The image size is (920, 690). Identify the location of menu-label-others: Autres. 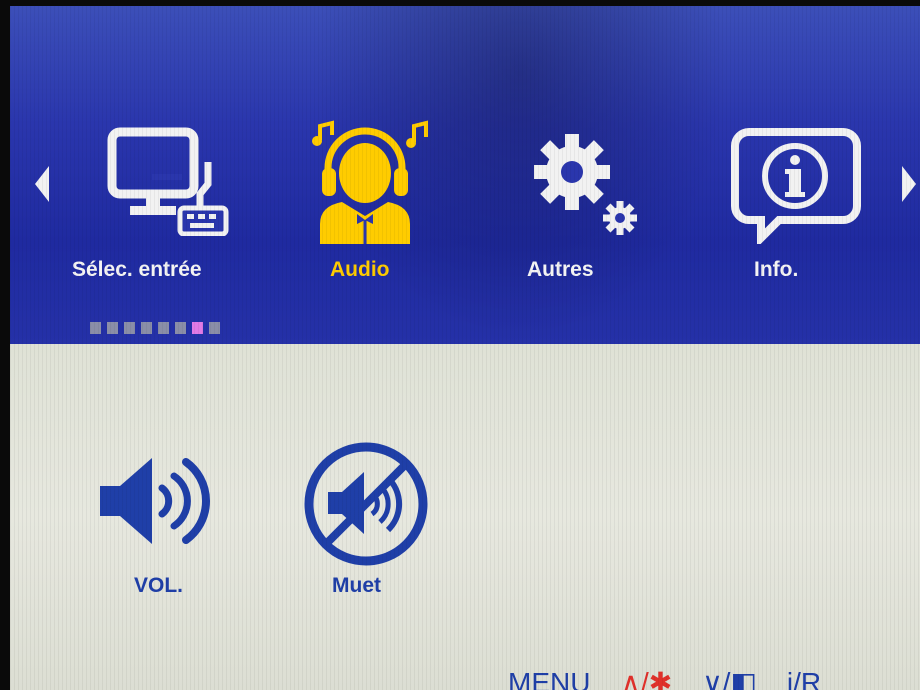
(560, 269).